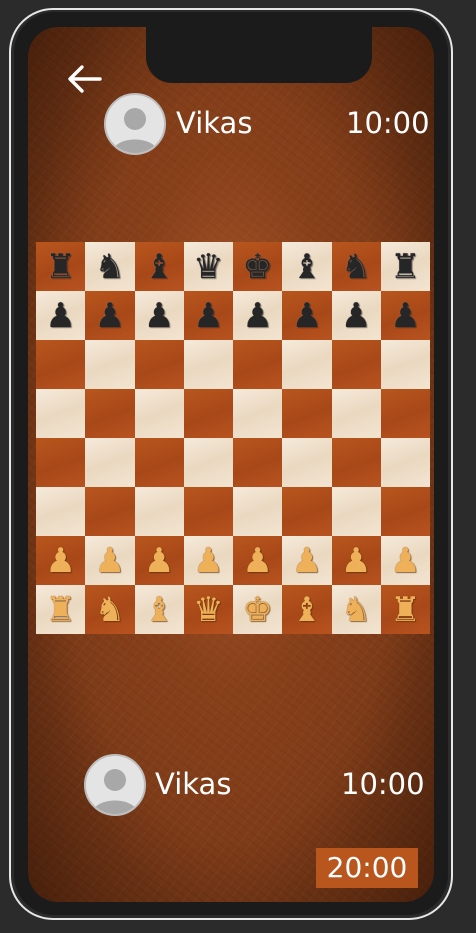 The height and width of the screenshot is (933, 476). I want to click on square-e7: ♟, so click(258, 315).